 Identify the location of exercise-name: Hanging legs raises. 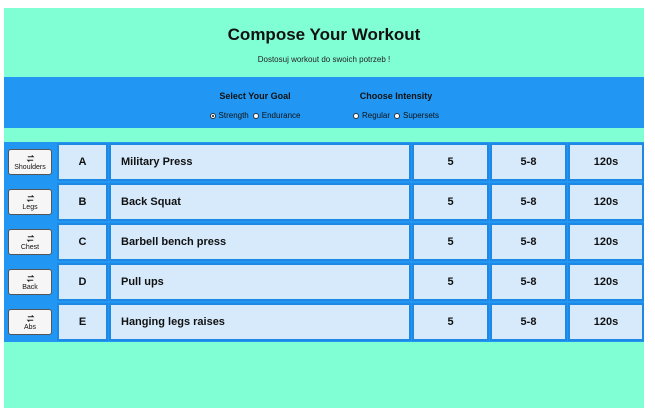
(260, 322).